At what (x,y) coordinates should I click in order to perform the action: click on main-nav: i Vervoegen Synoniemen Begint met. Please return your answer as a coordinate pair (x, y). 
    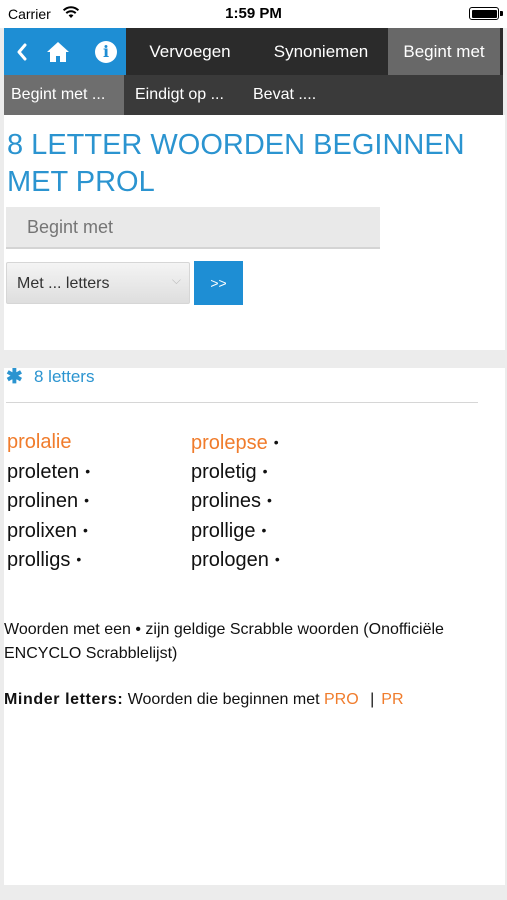
    Looking at the image, I should click on (253, 51).